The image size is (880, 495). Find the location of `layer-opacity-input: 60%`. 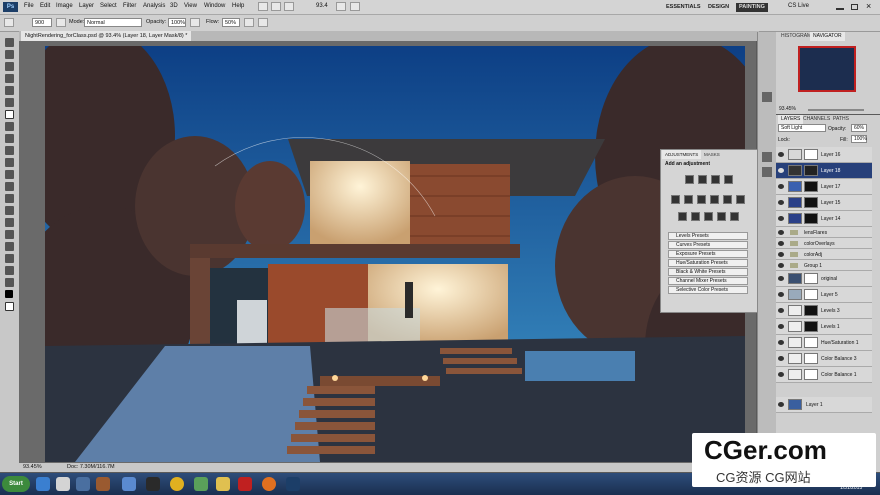

layer-opacity-input: 60% is located at coordinates (859, 128).